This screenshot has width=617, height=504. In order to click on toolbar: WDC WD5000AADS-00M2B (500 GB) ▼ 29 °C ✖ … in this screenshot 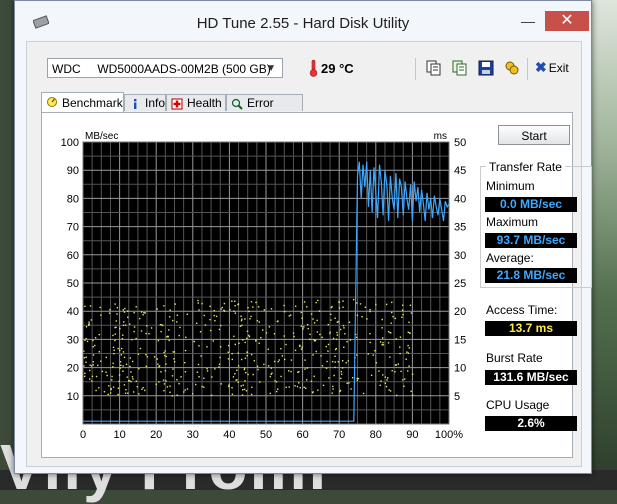, I will do `click(304, 66)`.